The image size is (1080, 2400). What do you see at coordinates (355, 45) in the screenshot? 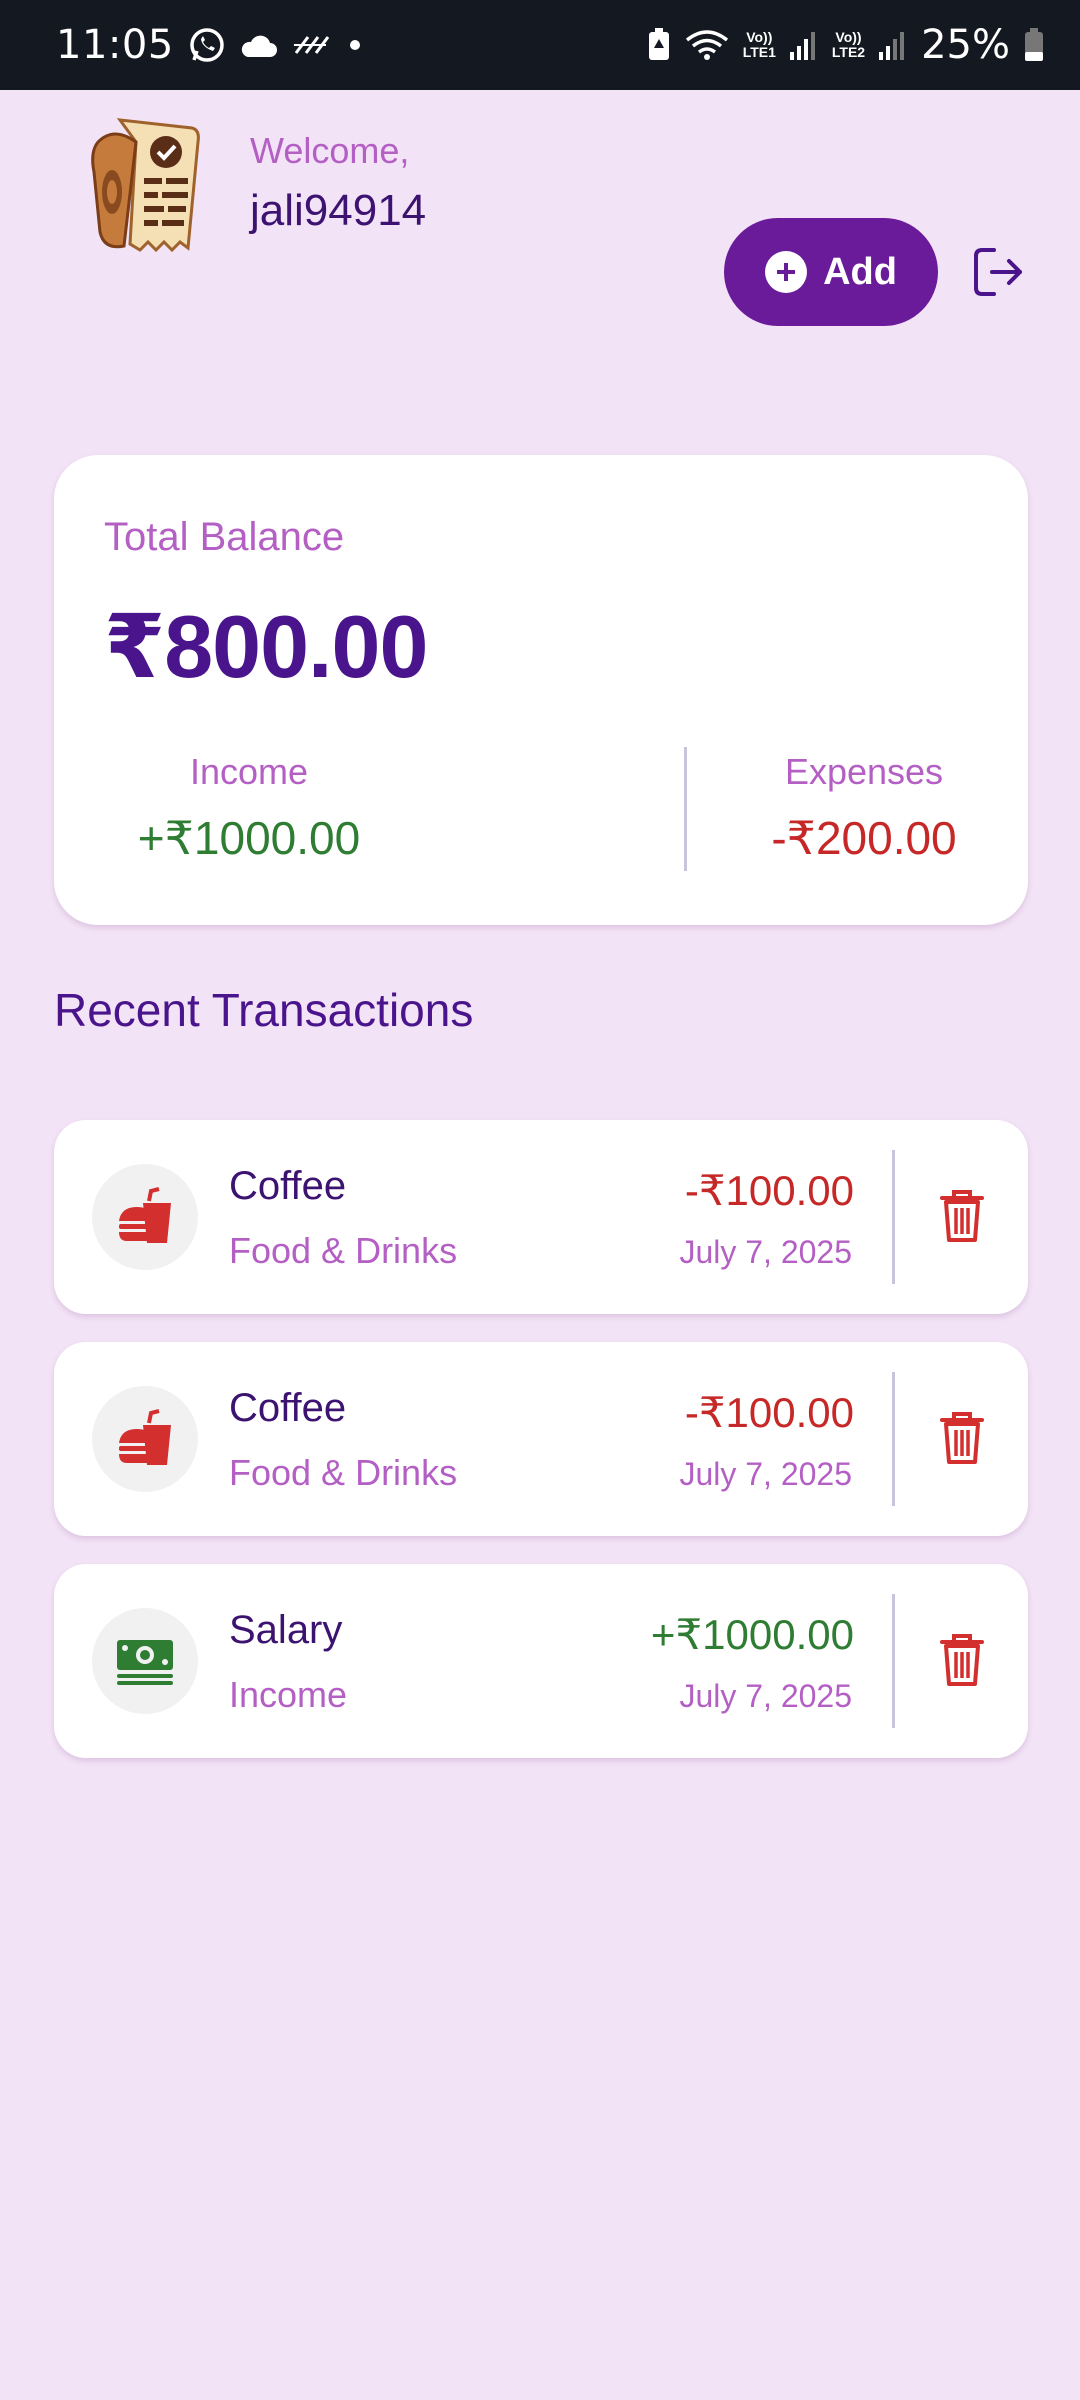
I see `dot-icon` at bounding box center [355, 45].